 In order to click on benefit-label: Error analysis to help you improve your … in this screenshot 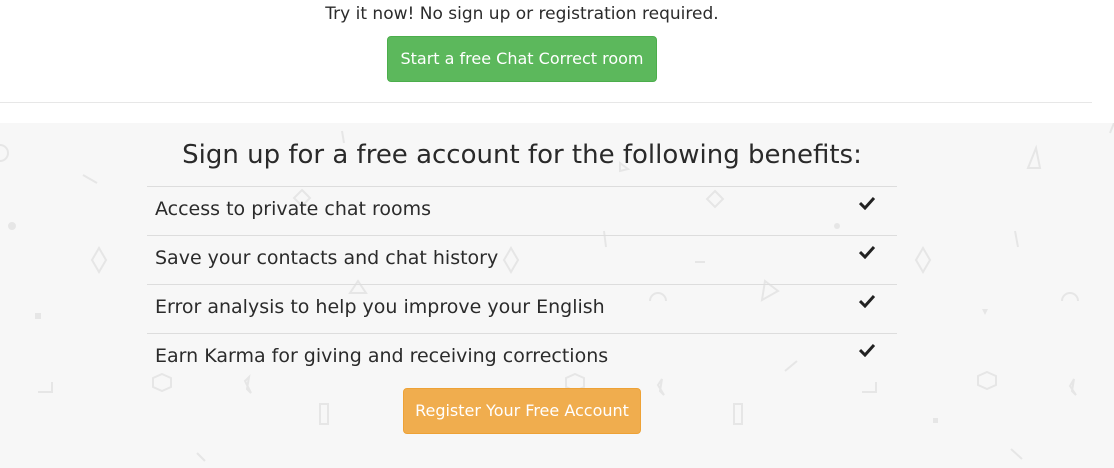, I will do `click(380, 307)`.